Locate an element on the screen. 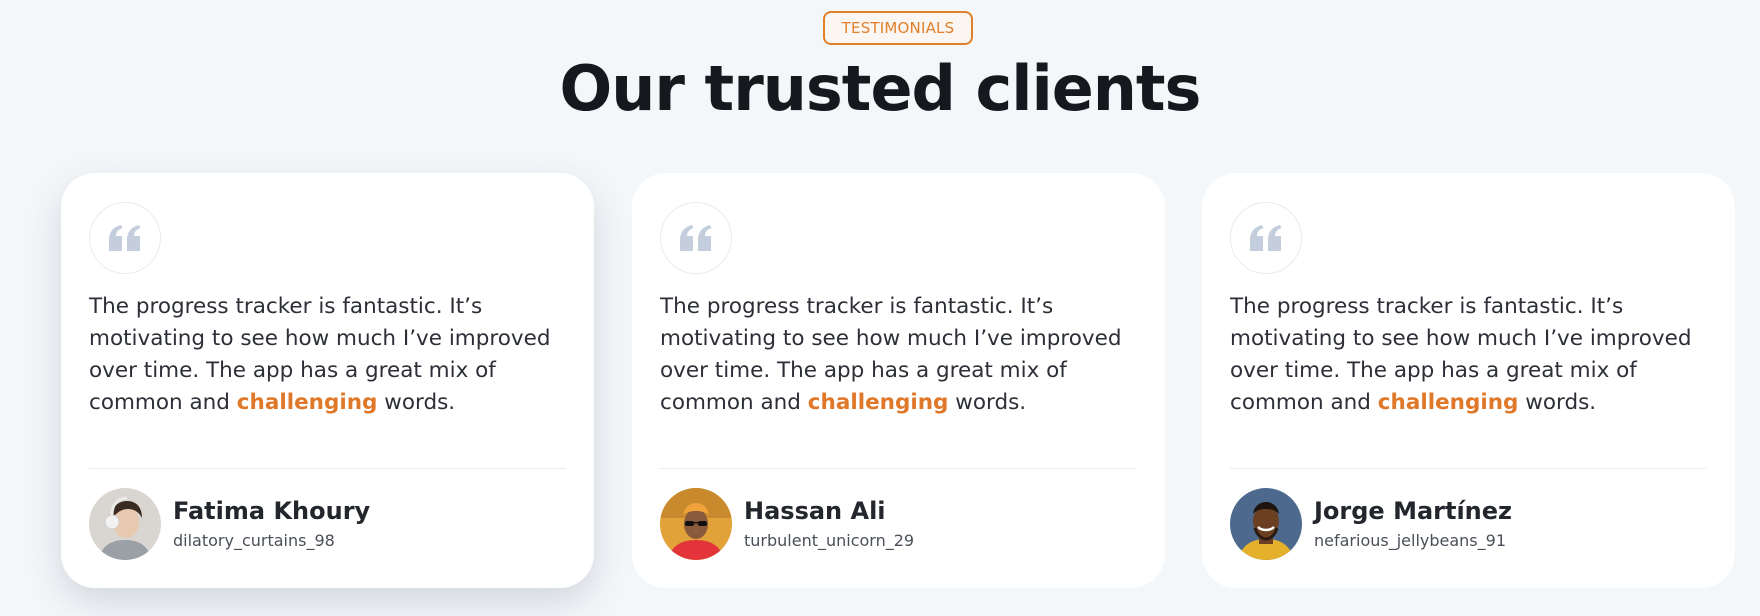 The image size is (1760, 616). avatar-man-smiling is located at coordinates (1266, 524).